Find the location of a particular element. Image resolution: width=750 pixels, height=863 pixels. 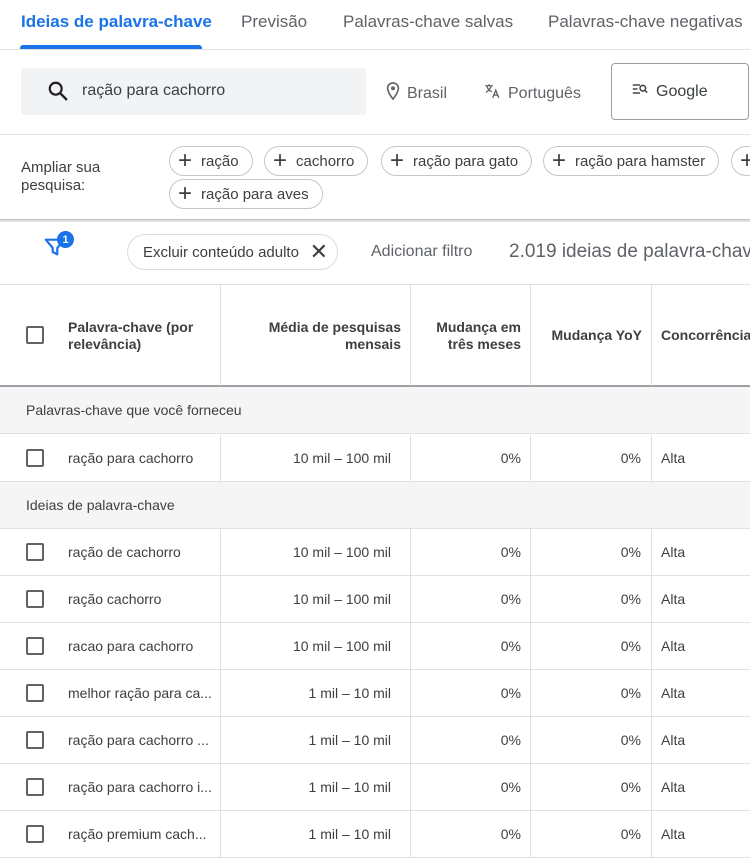

broaden-chip: + ração para gato is located at coordinates (457, 161).